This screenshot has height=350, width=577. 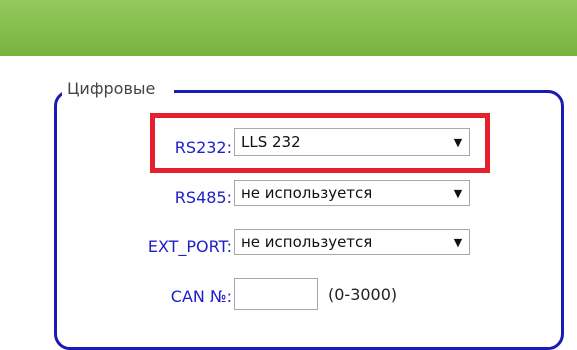 What do you see at coordinates (307, 242) in the screenshot?
I see `ext-port-value: не используется` at bounding box center [307, 242].